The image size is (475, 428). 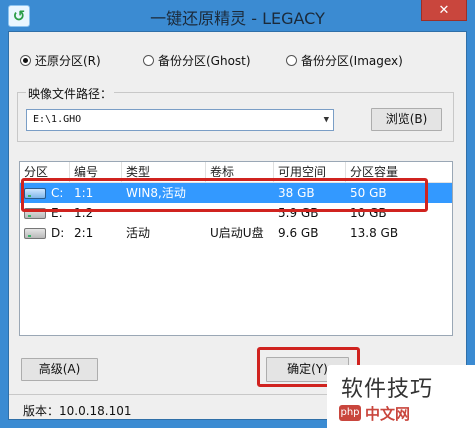 What do you see at coordinates (57, 119) in the screenshot?
I see `image-path-value: E:\1.GHO` at bounding box center [57, 119].